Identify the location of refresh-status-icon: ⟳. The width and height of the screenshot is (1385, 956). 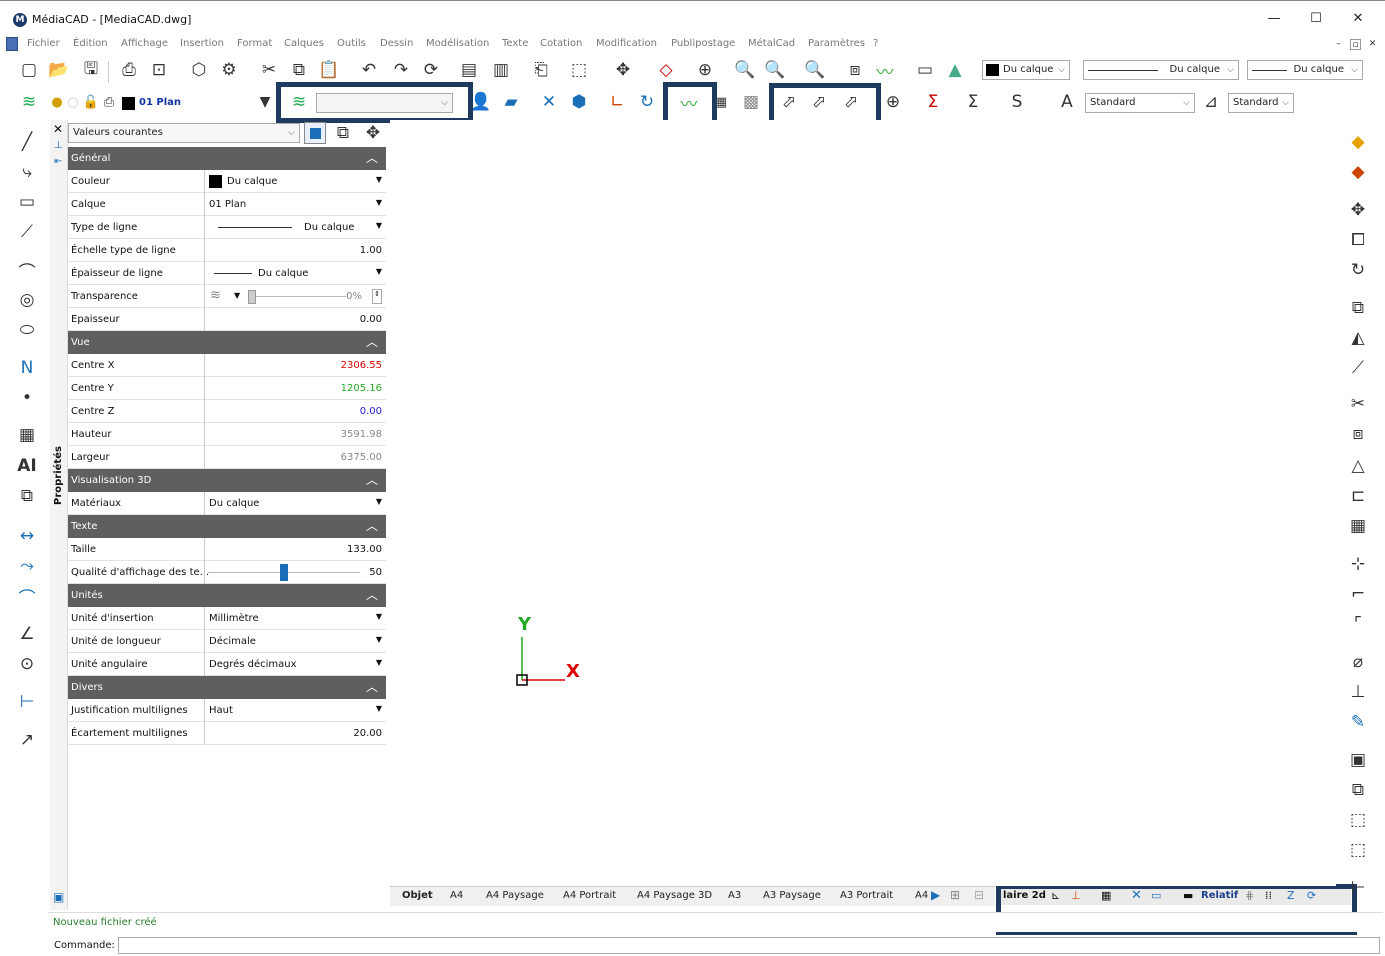
(1311, 895).